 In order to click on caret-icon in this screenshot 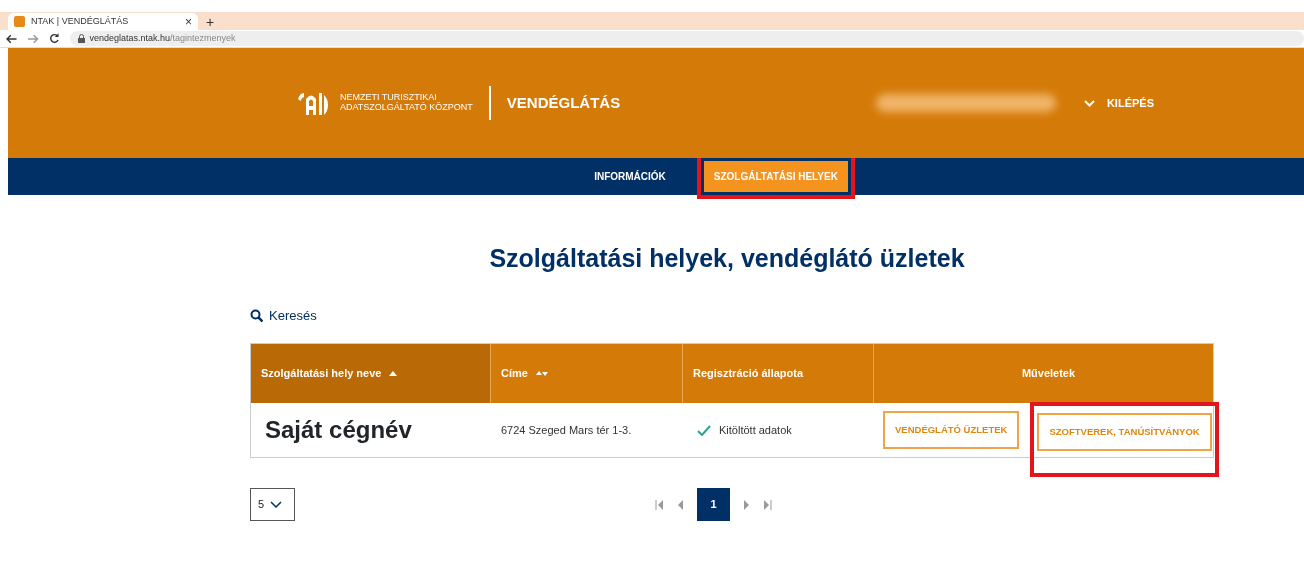, I will do `click(1089, 103)`.